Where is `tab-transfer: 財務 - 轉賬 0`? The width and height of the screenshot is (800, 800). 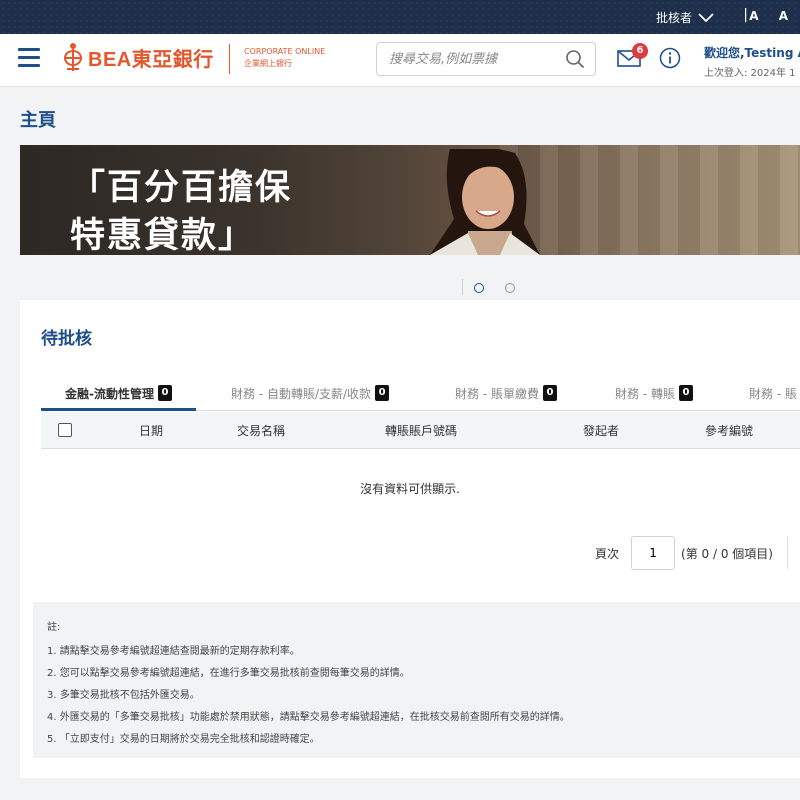 tab-transfer: 財務 - 轉賬 0 is located at coordinates (654, 393).